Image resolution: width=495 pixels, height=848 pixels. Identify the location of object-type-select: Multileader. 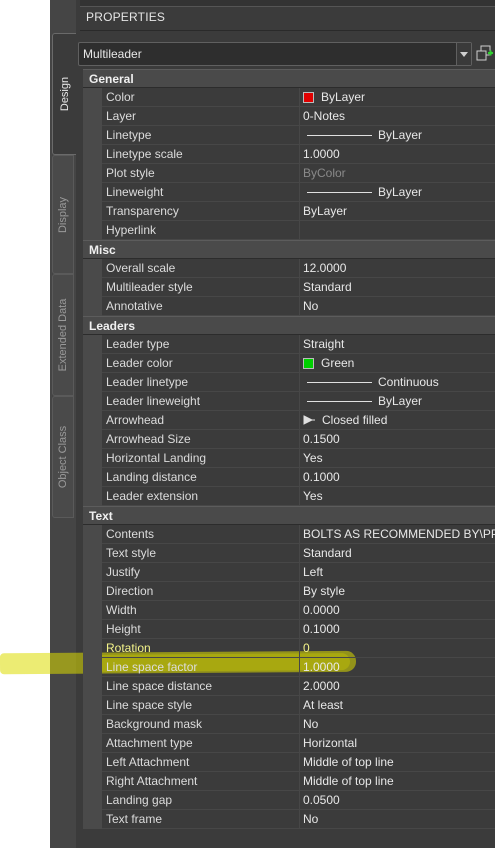
(275, 54).